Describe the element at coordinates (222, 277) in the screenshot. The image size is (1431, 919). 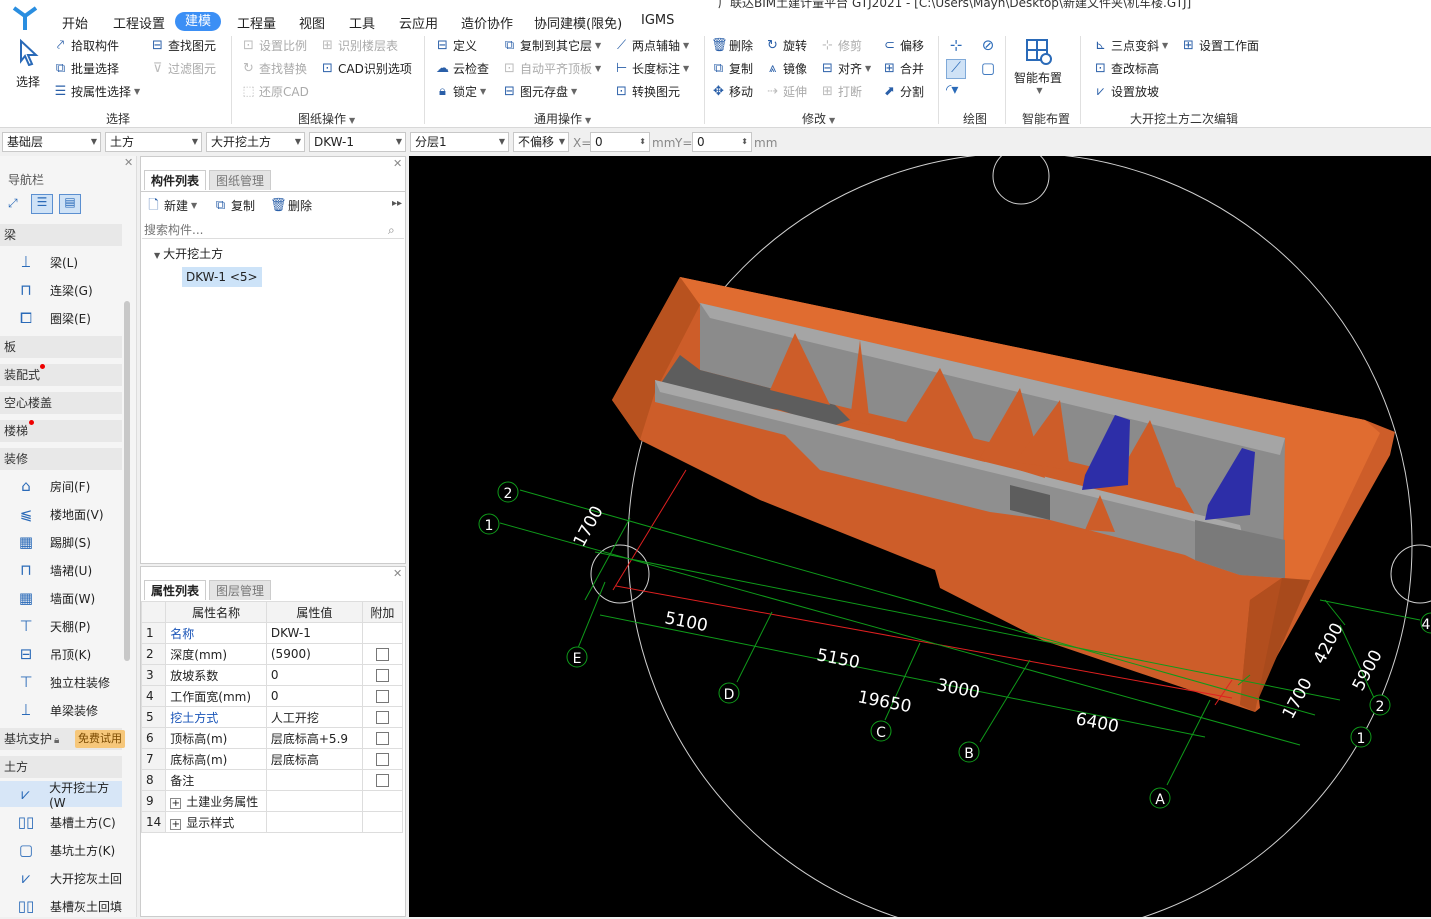
I see `tree-item-dkw1: DKW-1 <5>` at that location.